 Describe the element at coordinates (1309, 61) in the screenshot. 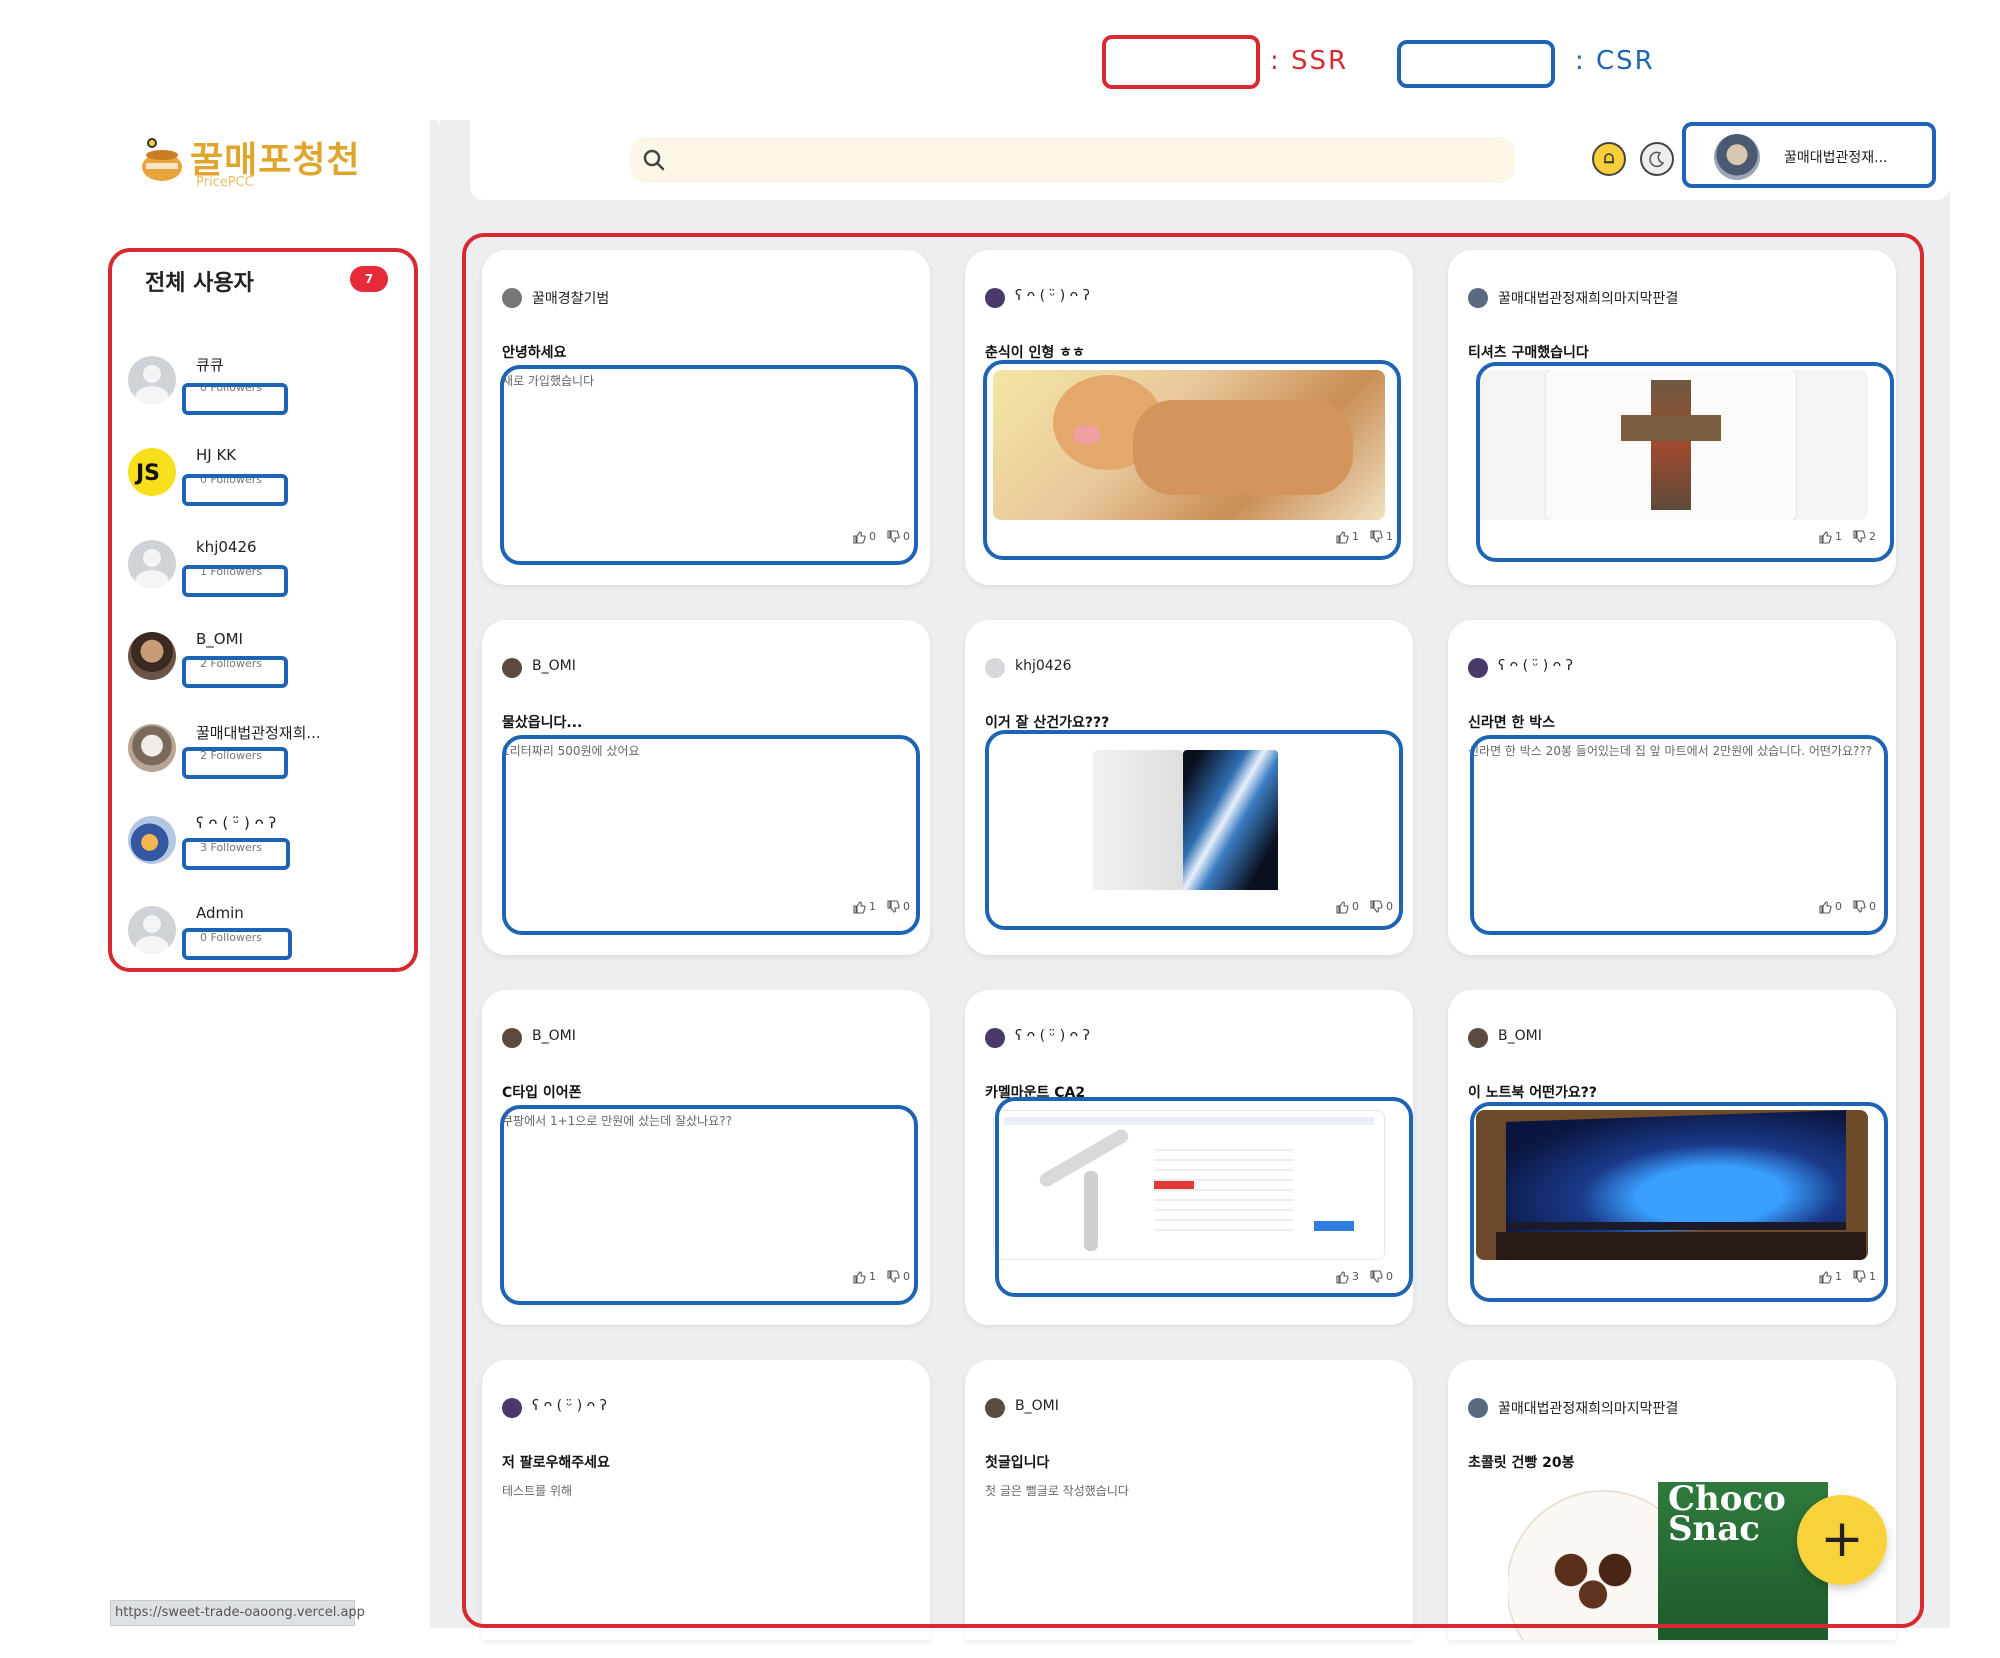

I see `ssr-legend-label: : SSR` at that location.